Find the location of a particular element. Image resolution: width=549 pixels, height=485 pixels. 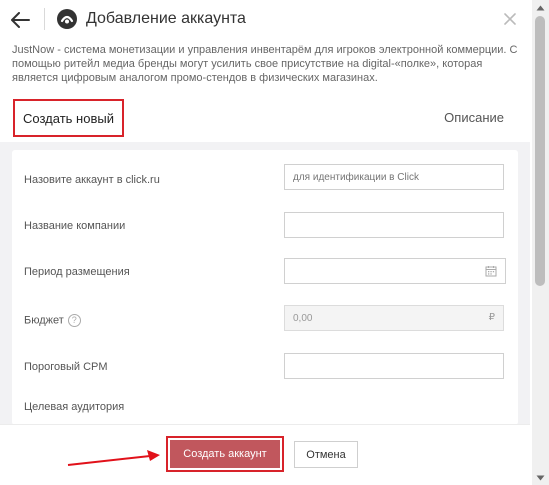

tab-bar: Создать новый Описание is located at coordinates (267, 119).